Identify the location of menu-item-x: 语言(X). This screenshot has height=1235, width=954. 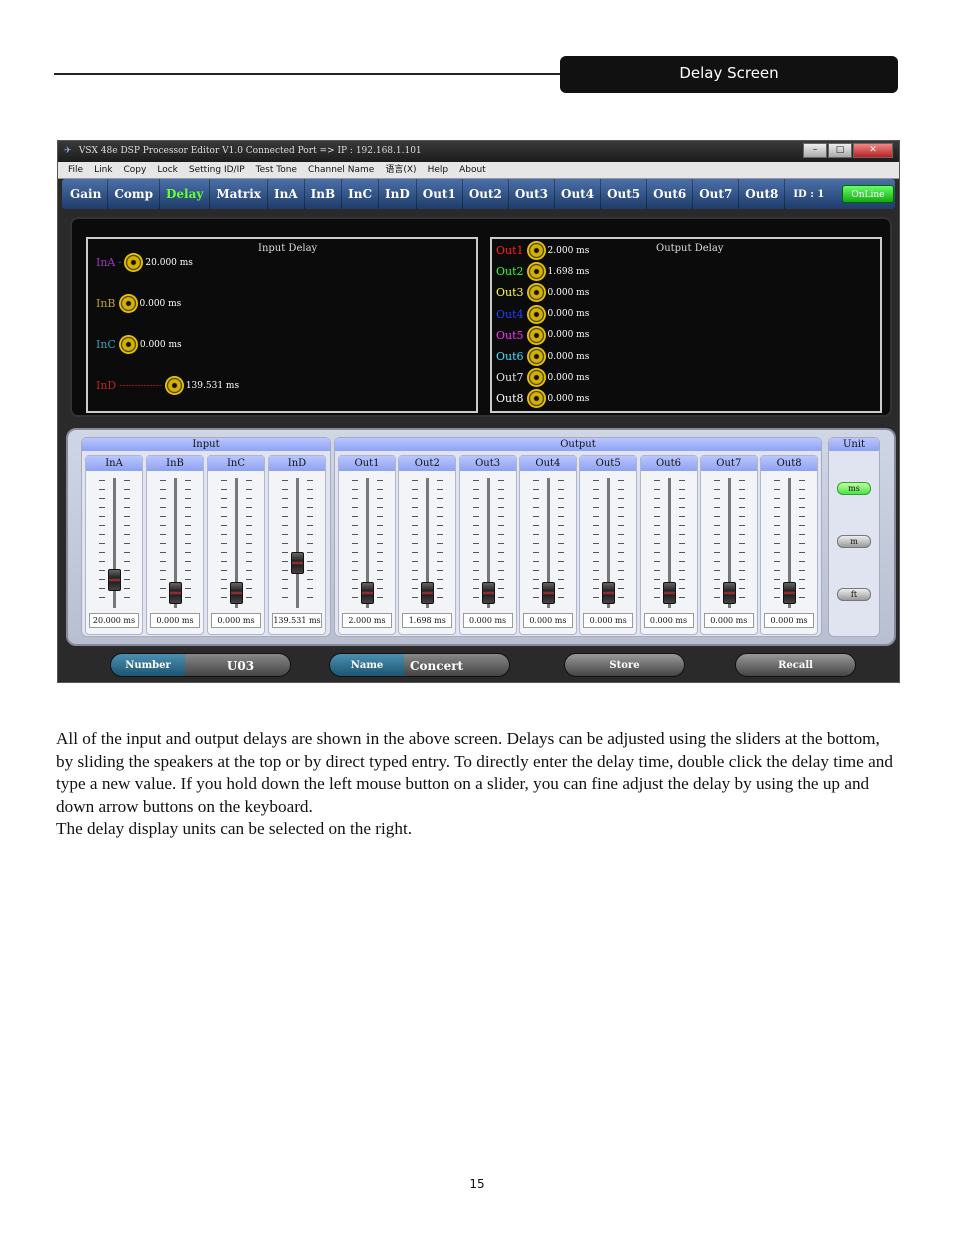
(400, 170).